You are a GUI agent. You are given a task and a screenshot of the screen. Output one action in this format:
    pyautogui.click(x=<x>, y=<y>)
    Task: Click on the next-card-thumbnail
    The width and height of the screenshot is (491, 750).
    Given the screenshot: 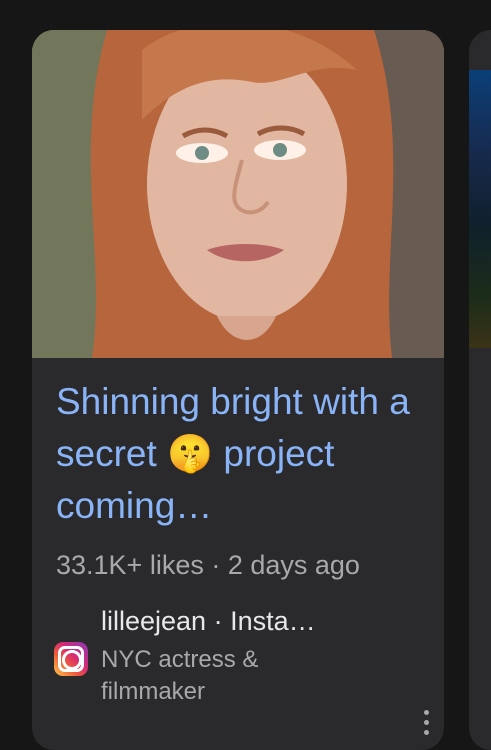 What is the action you would take?
    pyautogui.click(x=480, y=209)
    